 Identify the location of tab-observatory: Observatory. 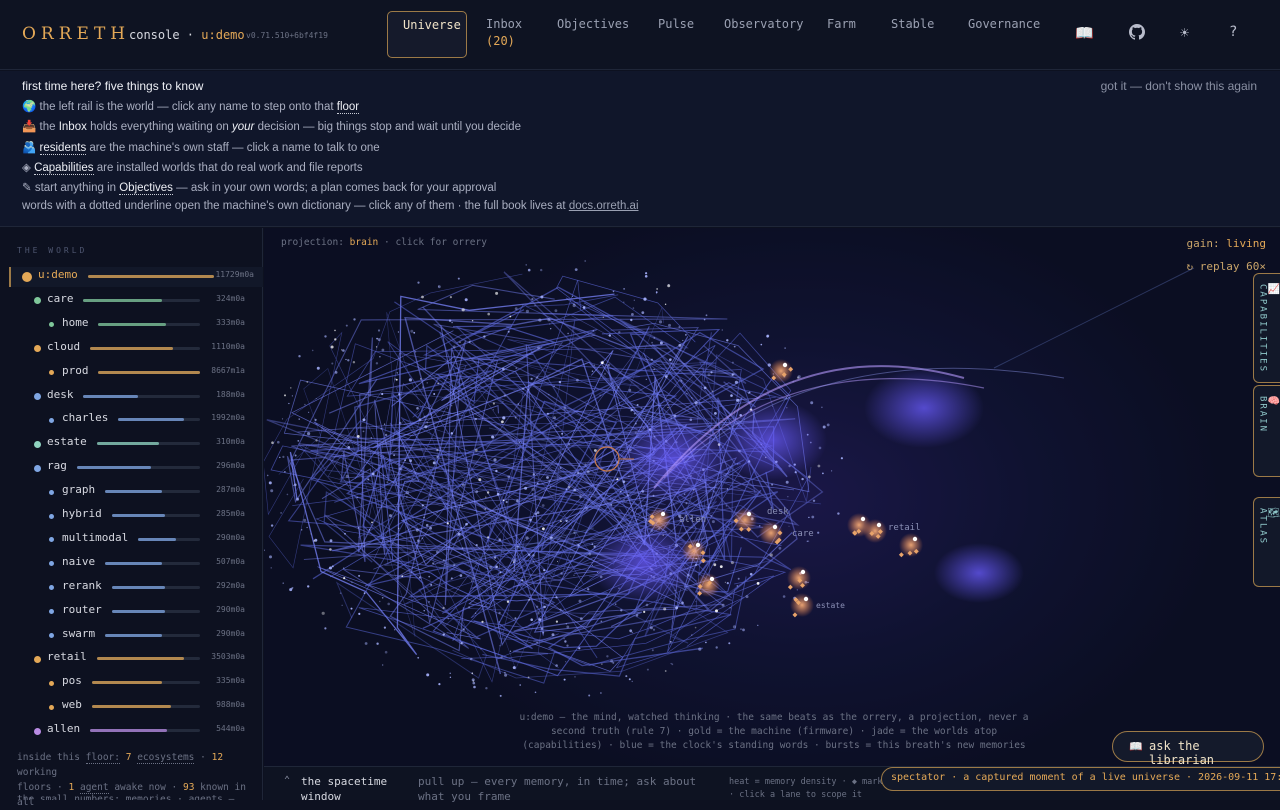
(771, 34).